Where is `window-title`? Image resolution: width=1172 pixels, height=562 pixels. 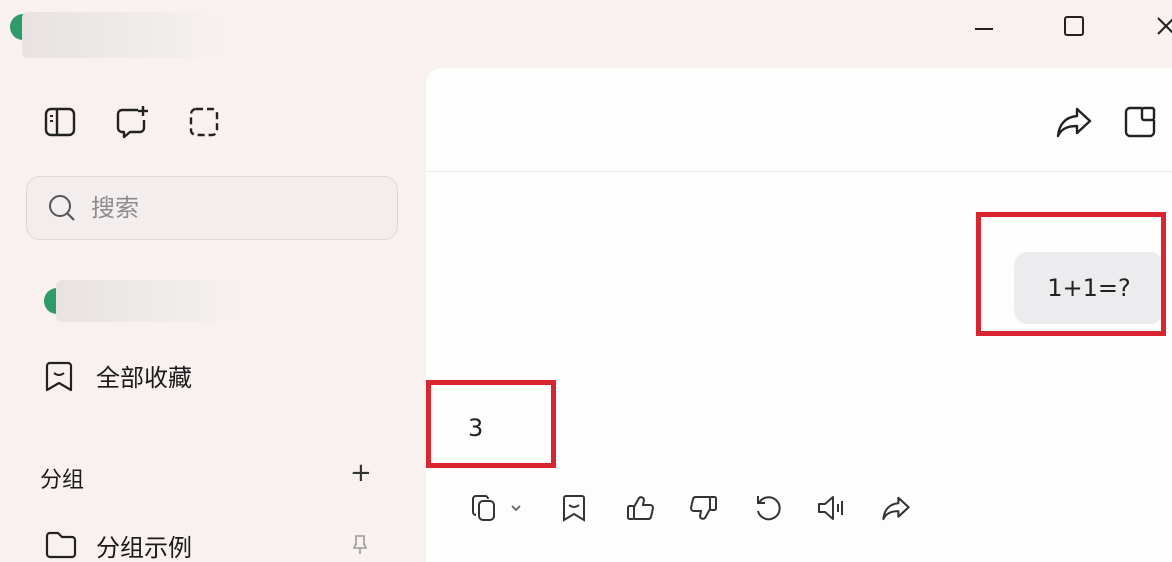
window-title is located at coordinates (125, 35).